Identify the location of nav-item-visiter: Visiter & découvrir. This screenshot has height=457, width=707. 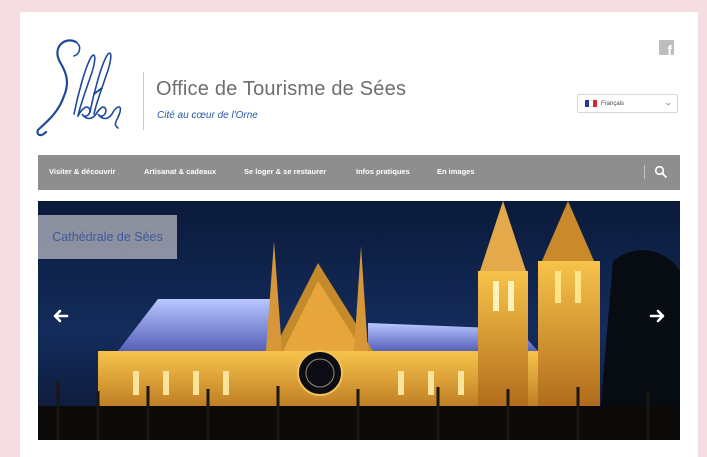
(82, 171).